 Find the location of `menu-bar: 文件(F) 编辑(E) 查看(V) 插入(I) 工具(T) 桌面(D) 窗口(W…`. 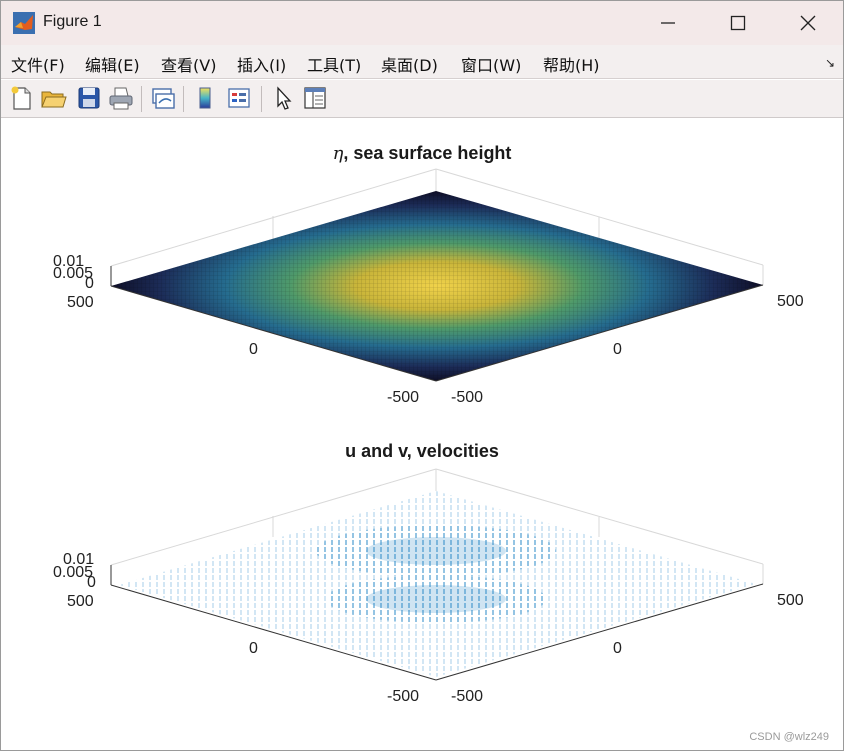

menu-bar: 文件(F) 编辑(E) 查看(V) 插入(I) 工具(T) 桌面(D) 窗口(W… is located at coordinates (422, 62).